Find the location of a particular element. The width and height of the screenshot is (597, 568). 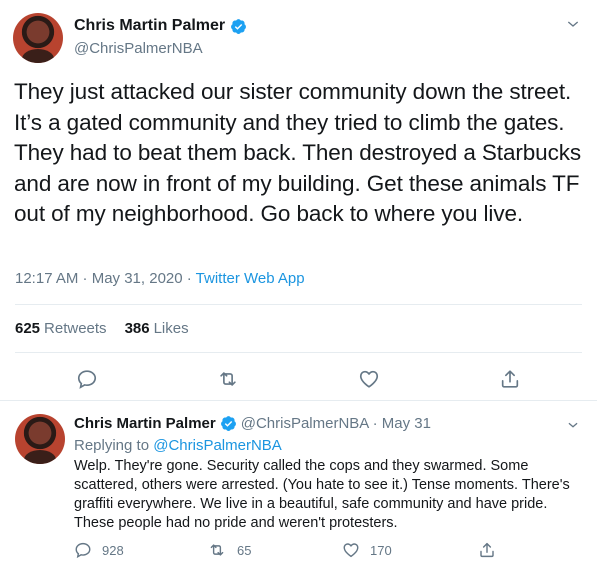

reply-actions: 928 65 170 is located at coordinates (324, 551).